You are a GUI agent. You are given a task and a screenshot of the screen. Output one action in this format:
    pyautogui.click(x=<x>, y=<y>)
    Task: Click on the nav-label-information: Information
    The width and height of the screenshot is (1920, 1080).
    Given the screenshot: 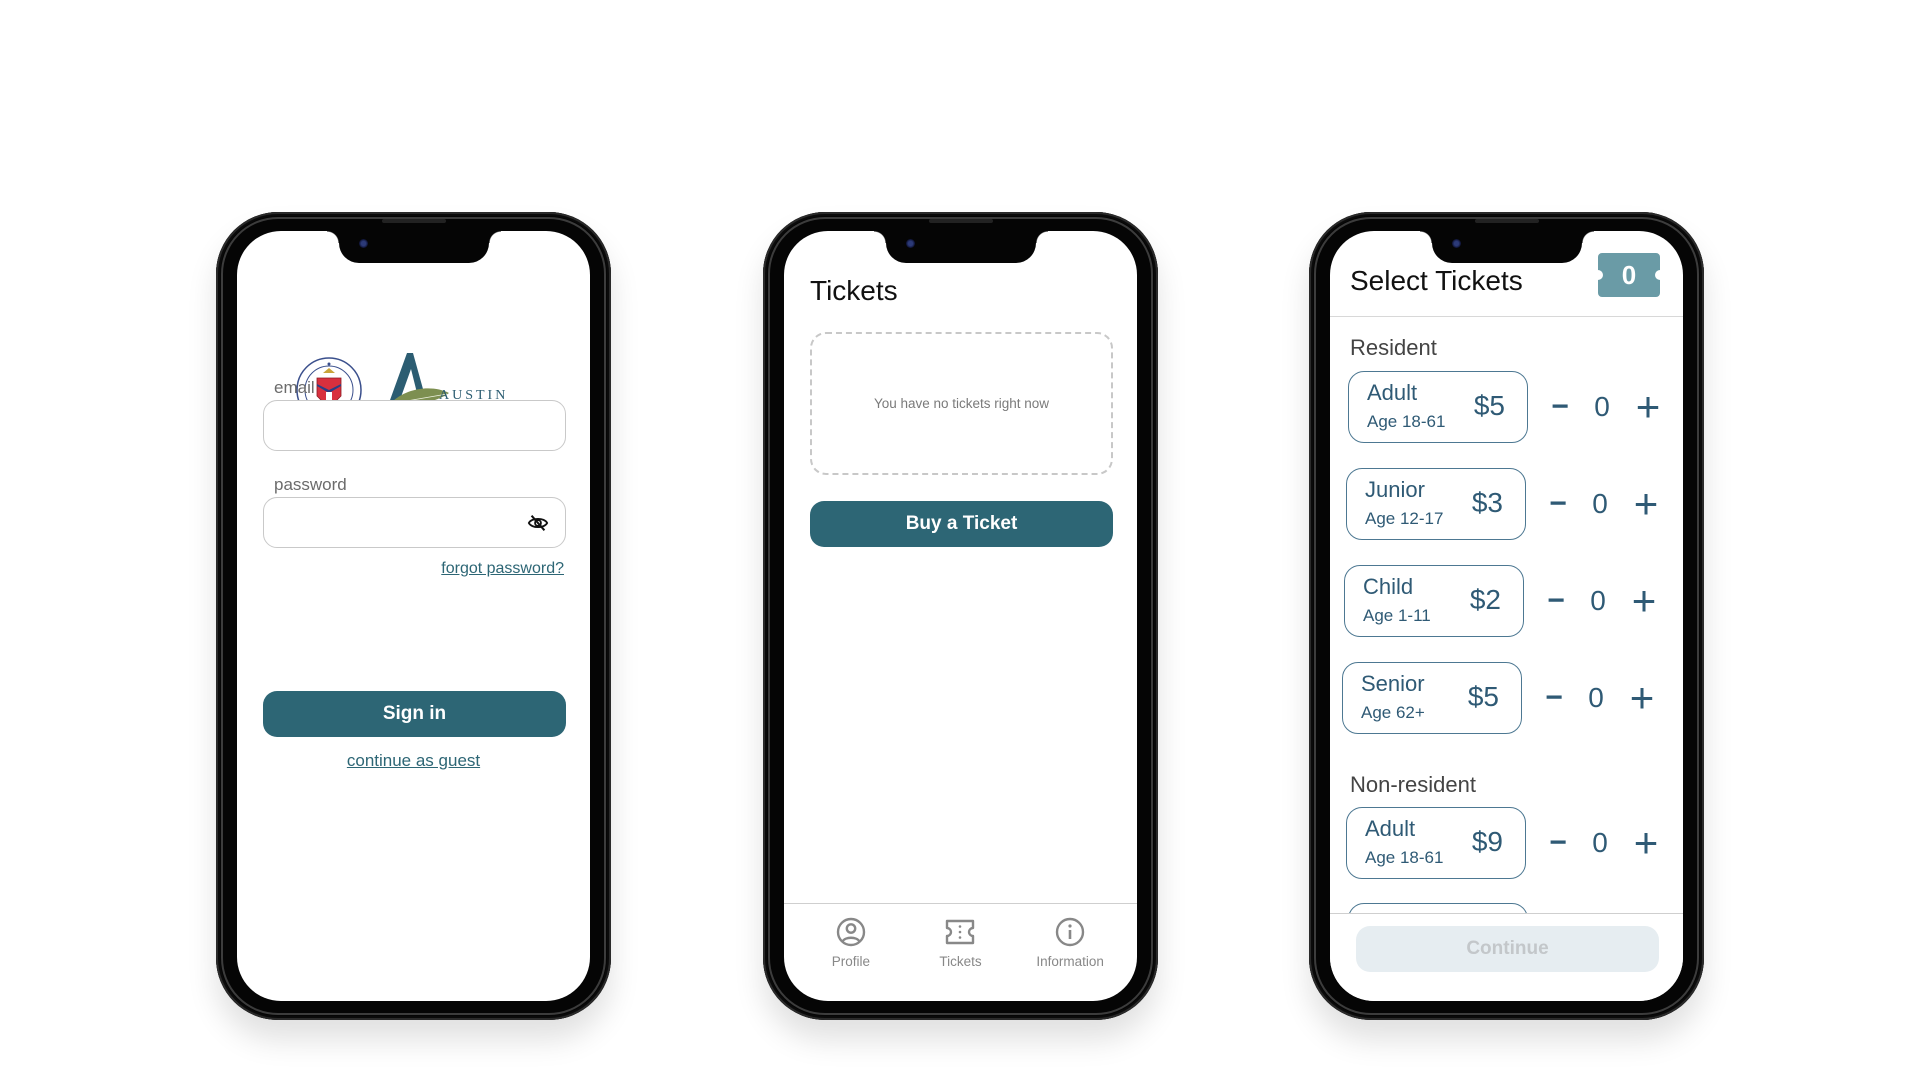 What is the action you would take?
    pyautogui.click(x=1070, y=961)
    